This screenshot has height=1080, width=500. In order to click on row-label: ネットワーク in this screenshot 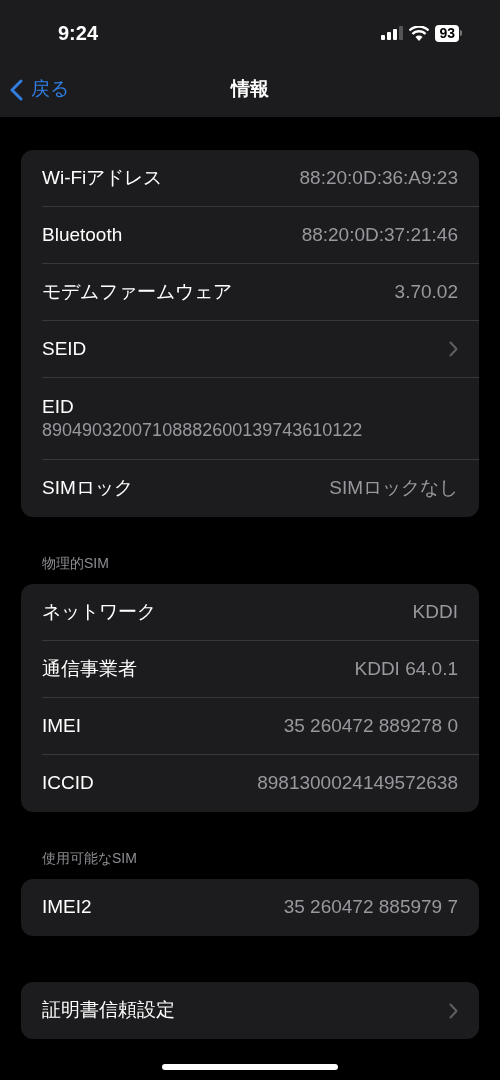, I will do `click(99, 611)`.